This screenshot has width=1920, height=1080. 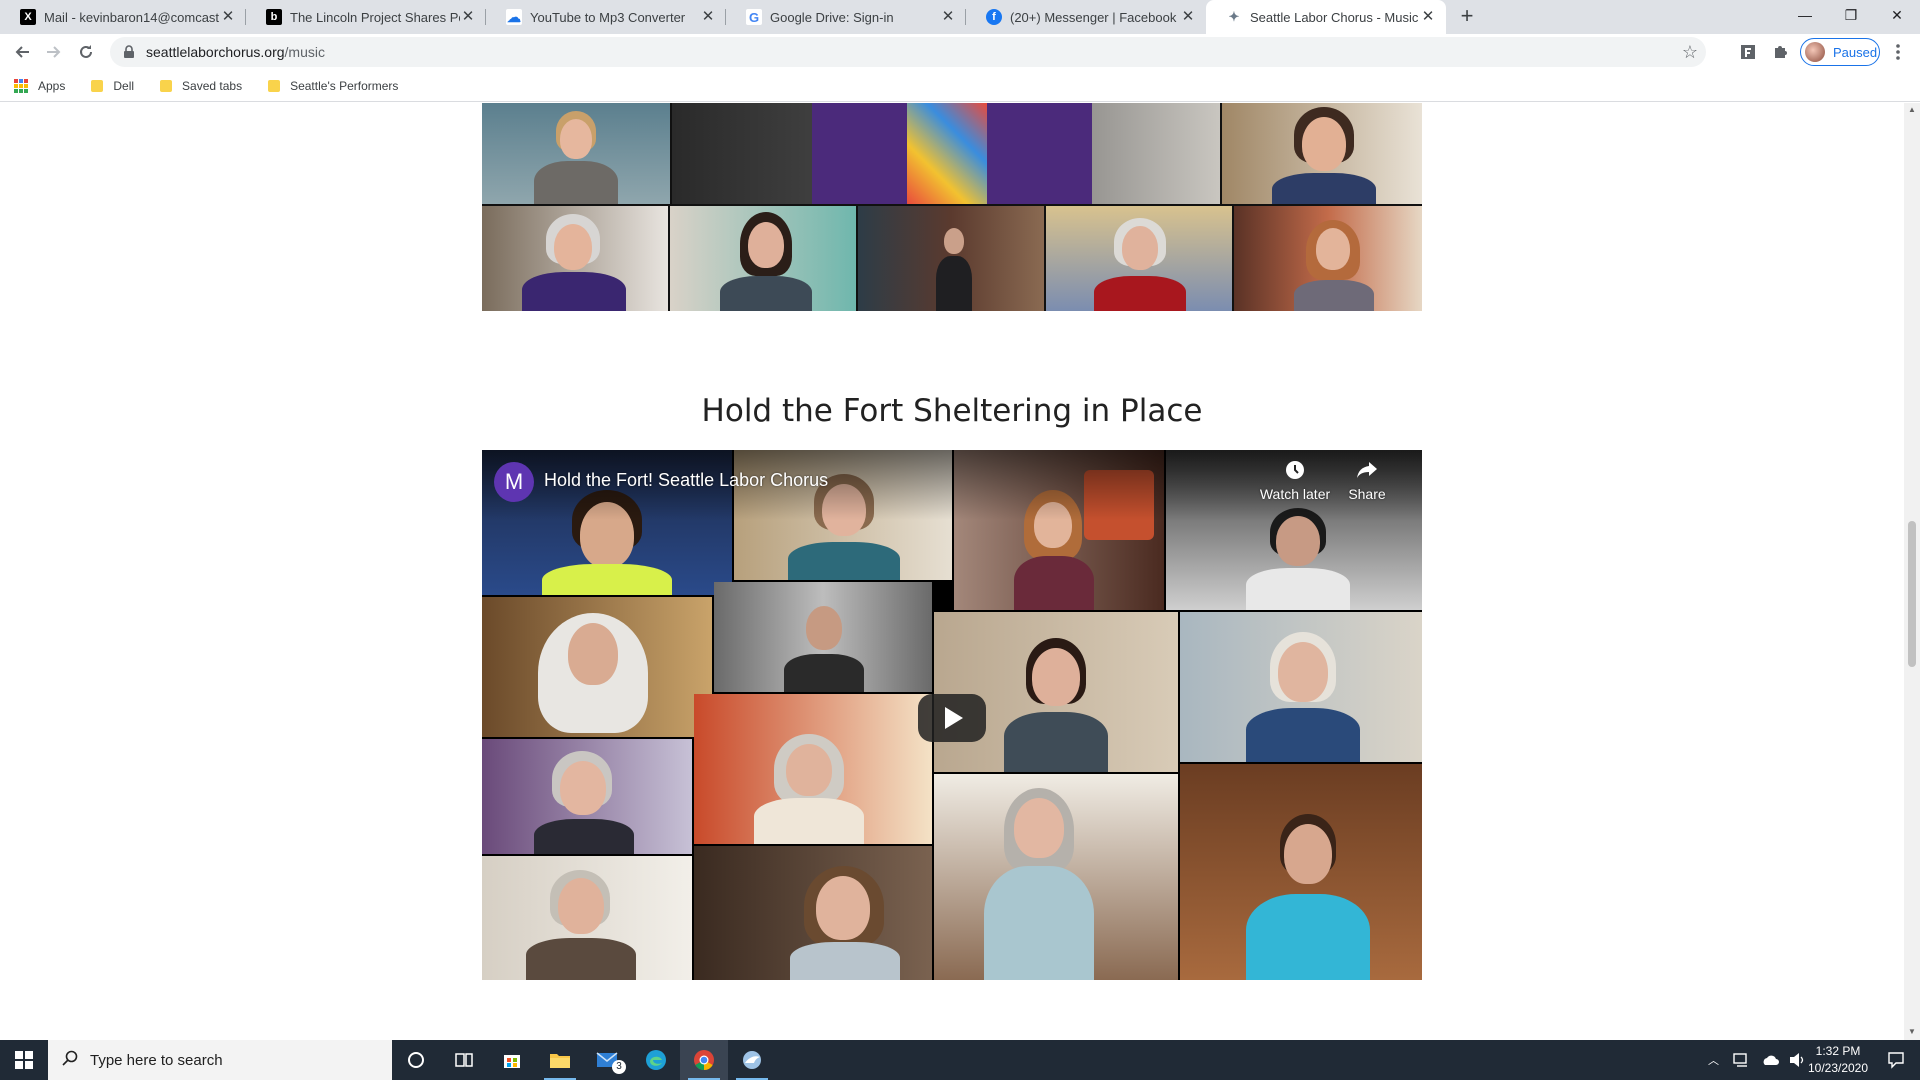 What do you see at coordinates (1295, 473) in the screenshot?
I see `clock-icon` at bounding box center [1295, 473].